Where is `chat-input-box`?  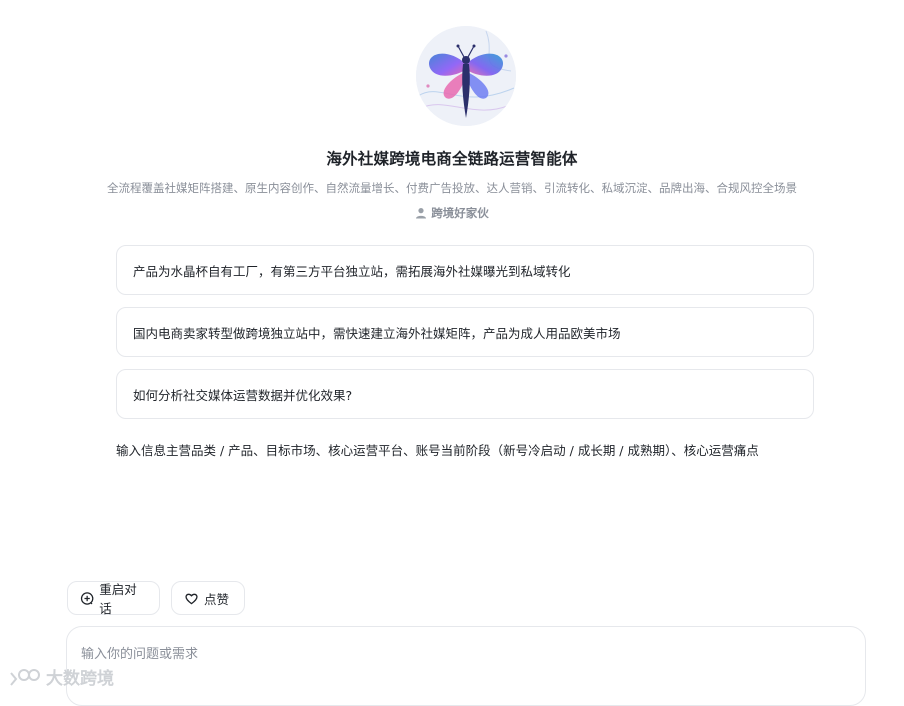 chat-input-box is located at coordinates (466, 666).